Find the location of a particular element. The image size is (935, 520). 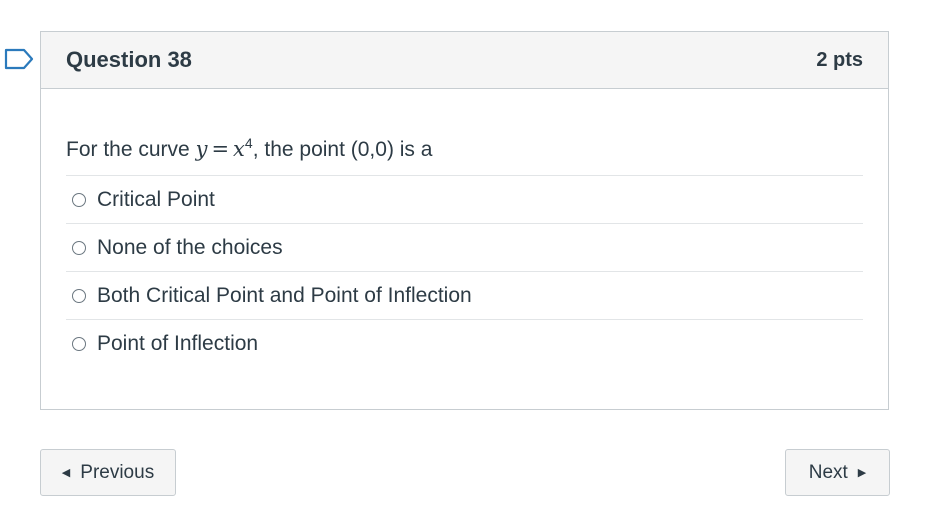

question-prompt-start: For the curve is located at coordinates (131, 149).